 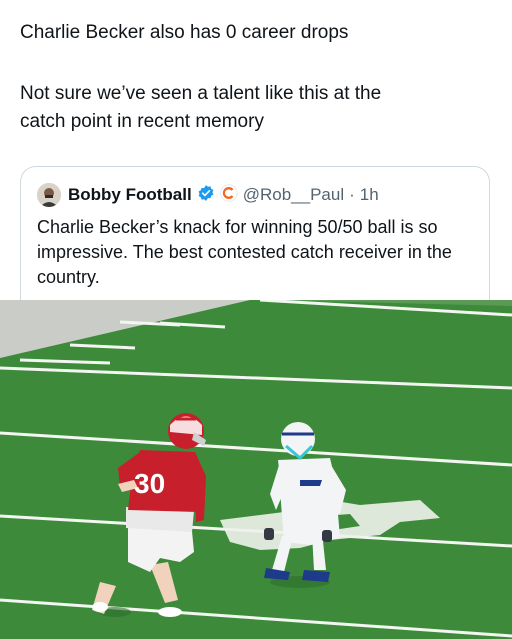 I want to click on author-handle: @Rob__Paul, so click(x=293, y=195).